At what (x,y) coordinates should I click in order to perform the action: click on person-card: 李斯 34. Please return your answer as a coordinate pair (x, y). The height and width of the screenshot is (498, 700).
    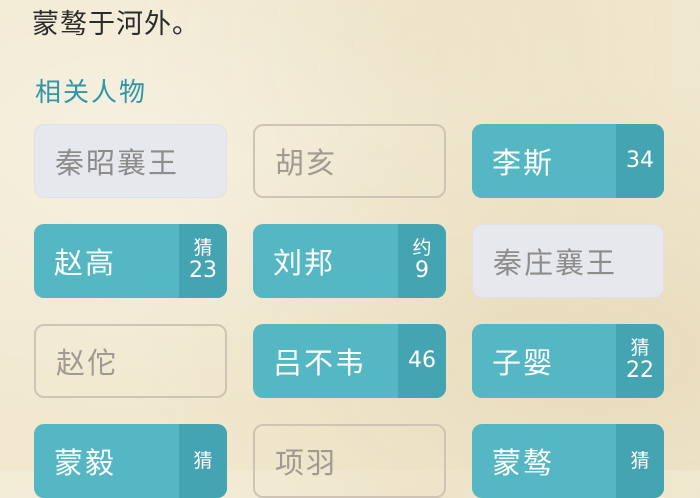
    Looking at the image, I should click on (568, 161).